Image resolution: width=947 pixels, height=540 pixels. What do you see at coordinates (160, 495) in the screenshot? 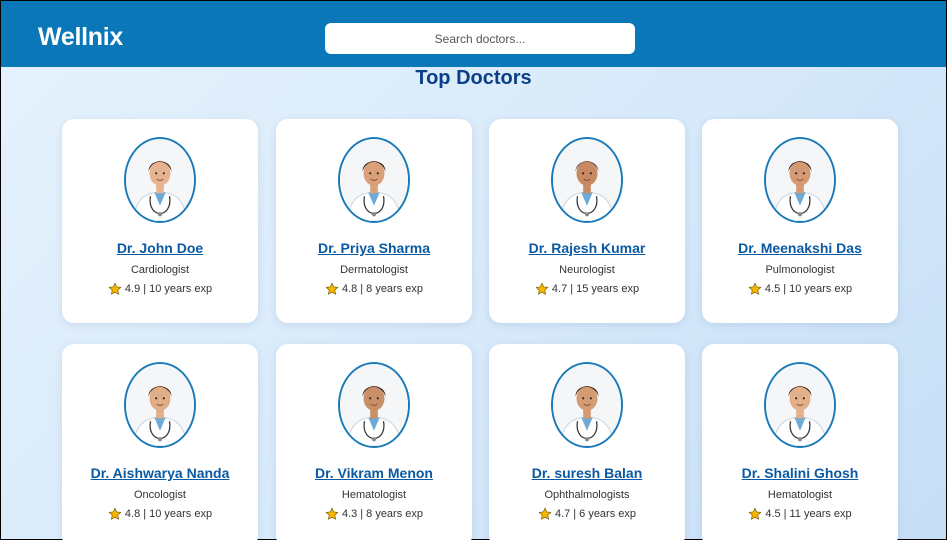
I see `doctor-specialty: Oncologist` at bounding box center [160, 495].